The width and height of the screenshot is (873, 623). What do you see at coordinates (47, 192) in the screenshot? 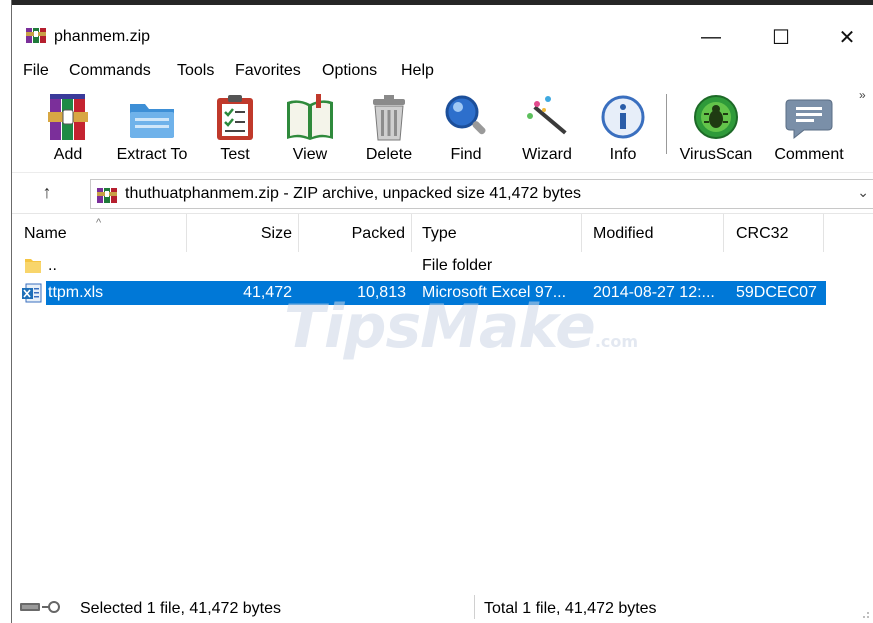
I see `up-folder-button: ↑` at bounding box center [47, 192].